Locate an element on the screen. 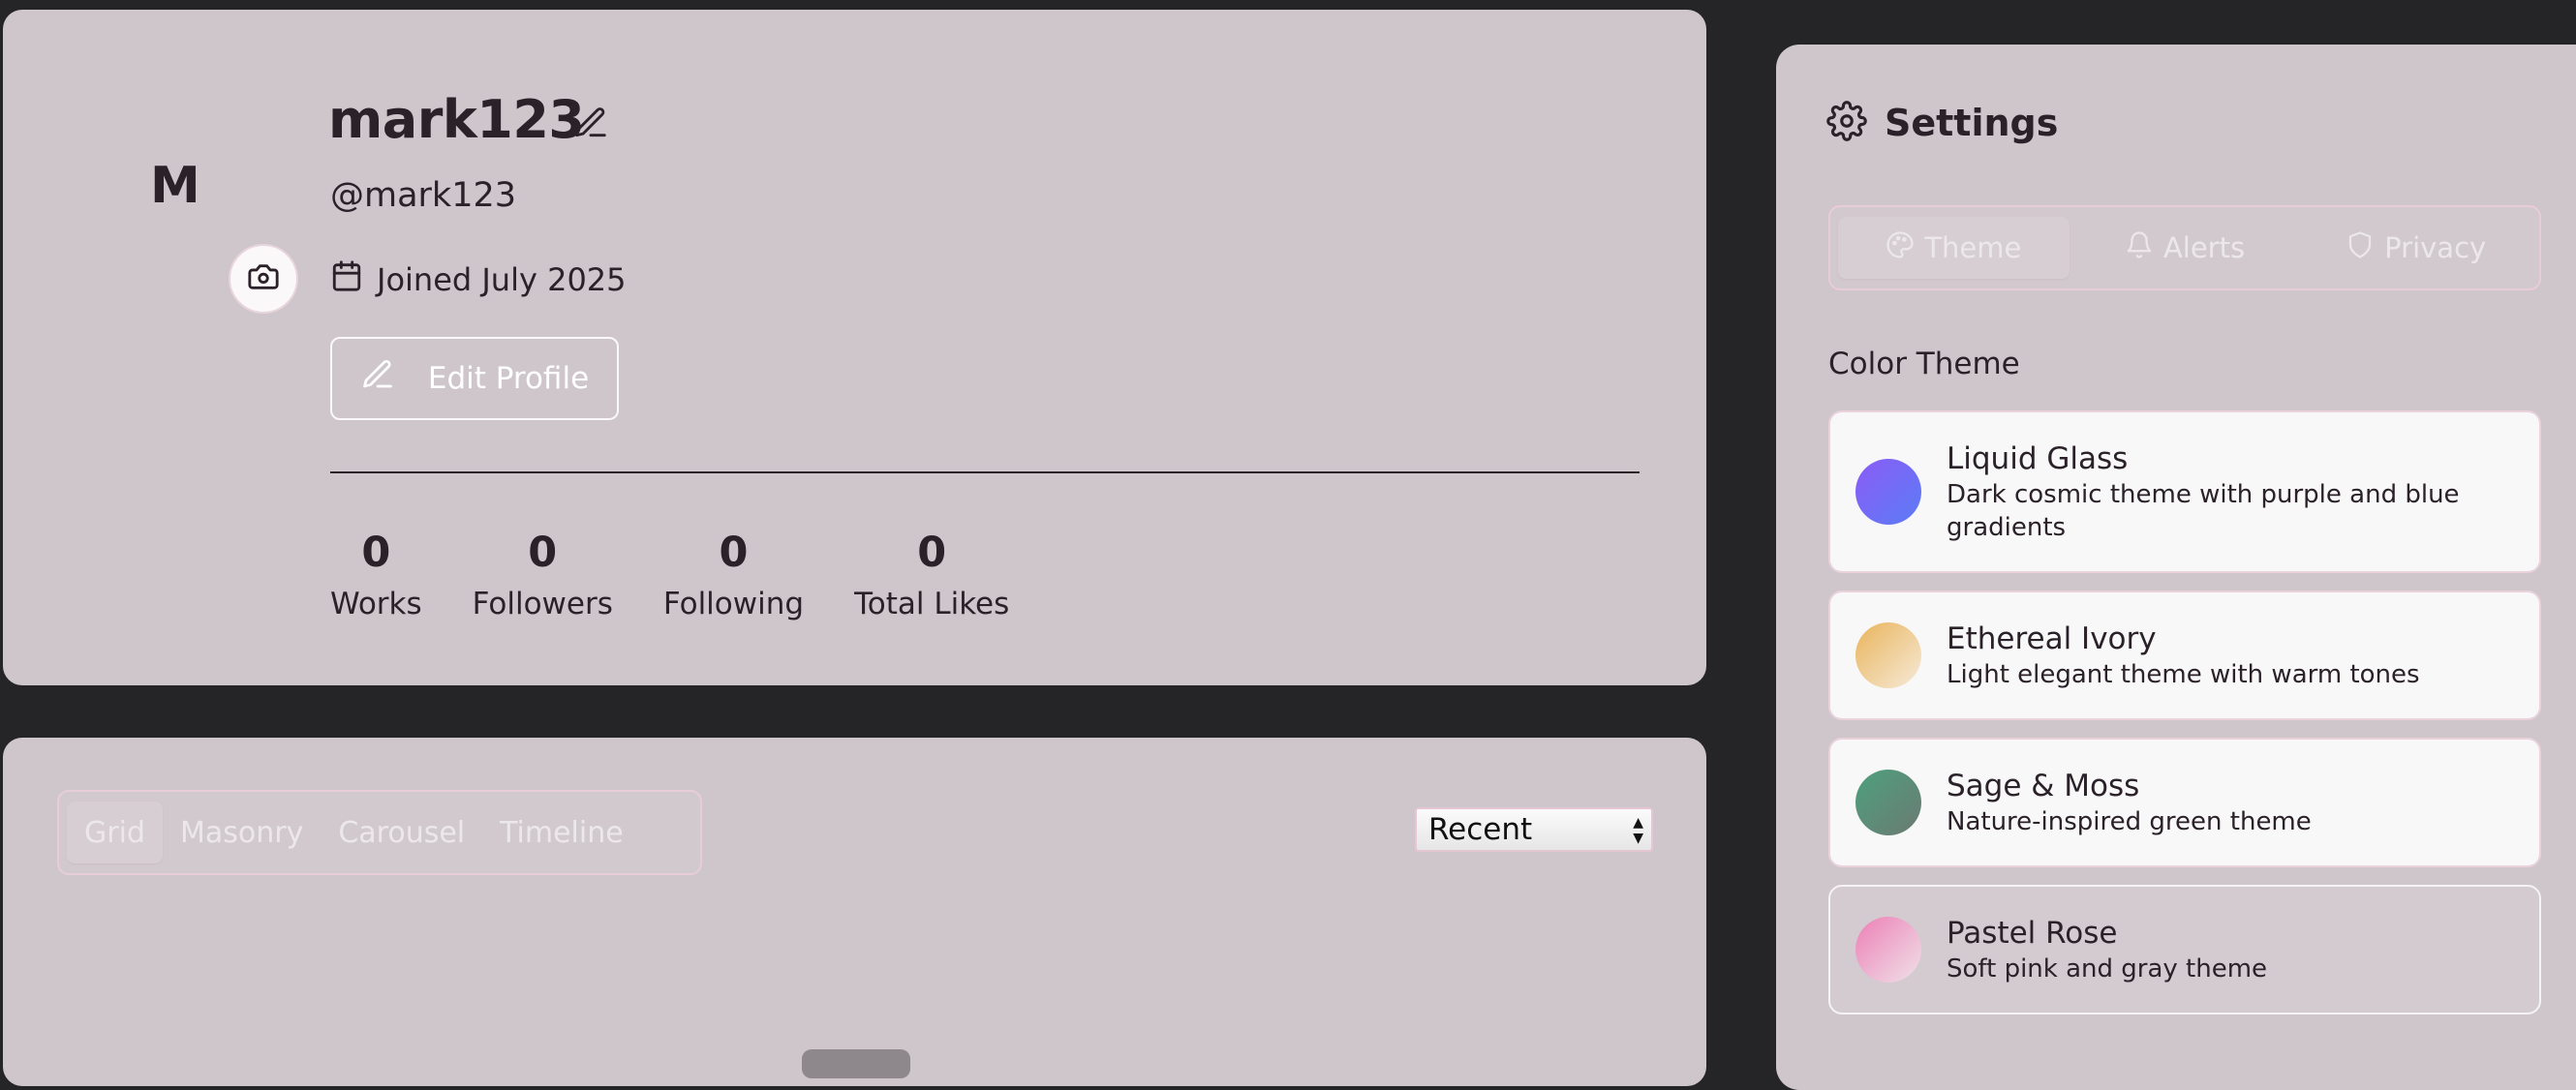 The image size is (2576, 1090). theme-name: Pastel Rose is located at coordinates (2032, 933).